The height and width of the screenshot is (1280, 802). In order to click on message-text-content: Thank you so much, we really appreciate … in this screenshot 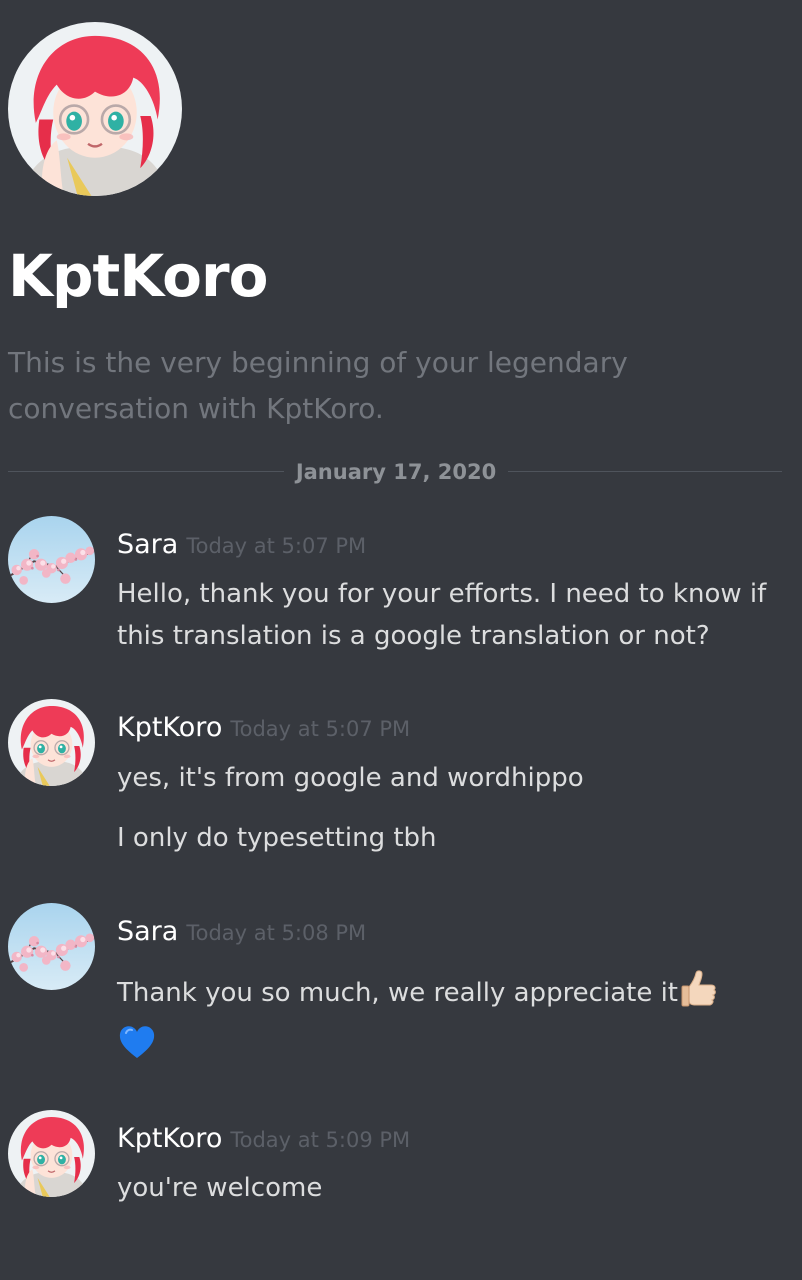, I will do `click(398, 993)`.